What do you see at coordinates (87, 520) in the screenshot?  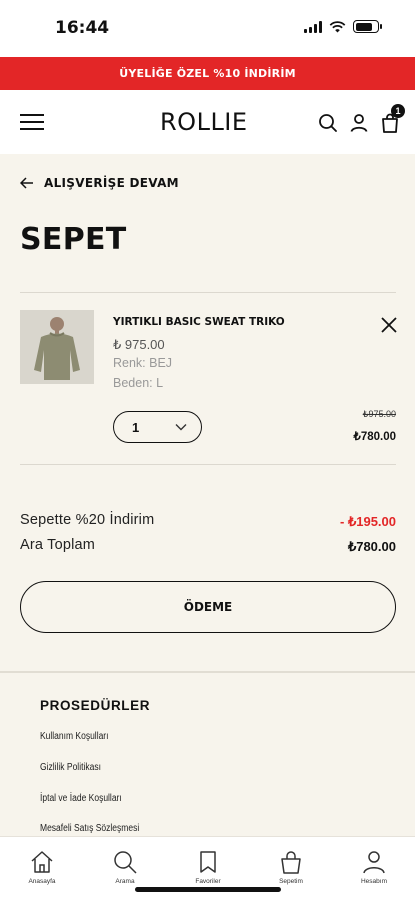 I see `discount-label: Sepette %20 İndirim` at bounding box center [87, 520].